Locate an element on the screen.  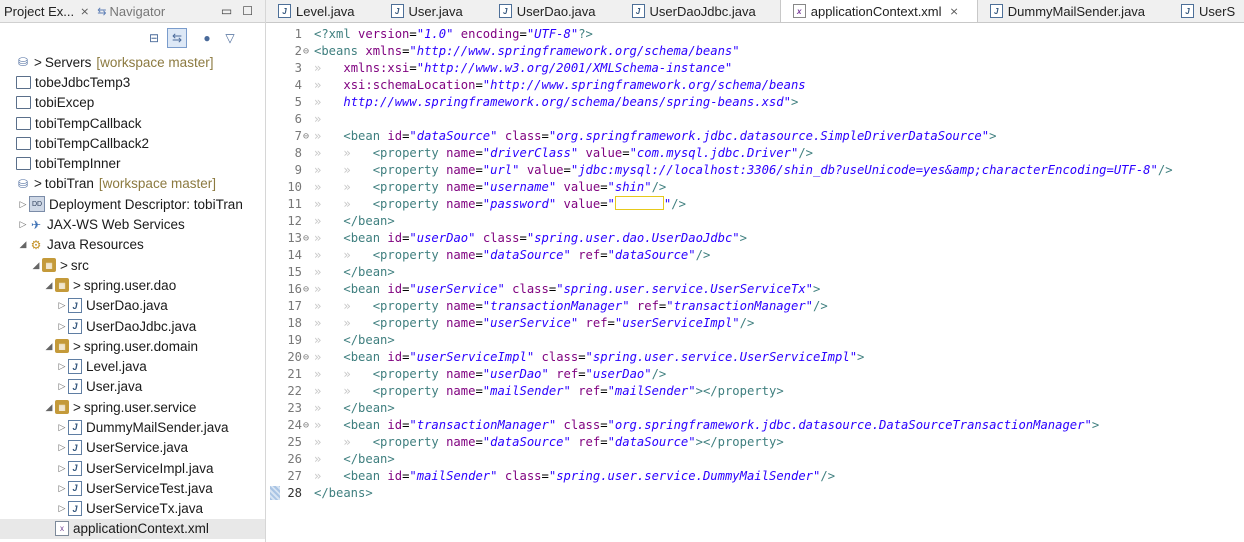
tree-item: ▷ ✈ JAX-WS Web Services is located at coordinates (132, 224).